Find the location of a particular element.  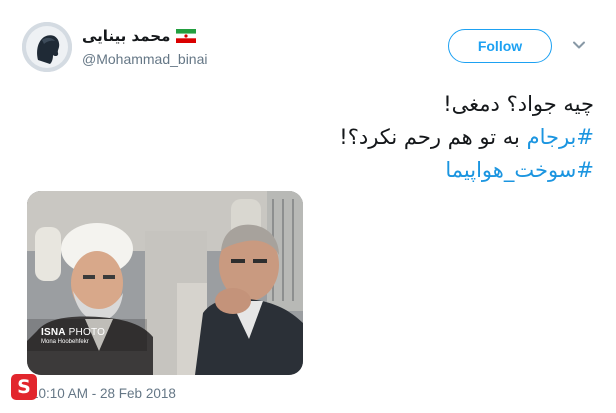

author-name-row: محمد بینایی is located at coordinates (139, 36).